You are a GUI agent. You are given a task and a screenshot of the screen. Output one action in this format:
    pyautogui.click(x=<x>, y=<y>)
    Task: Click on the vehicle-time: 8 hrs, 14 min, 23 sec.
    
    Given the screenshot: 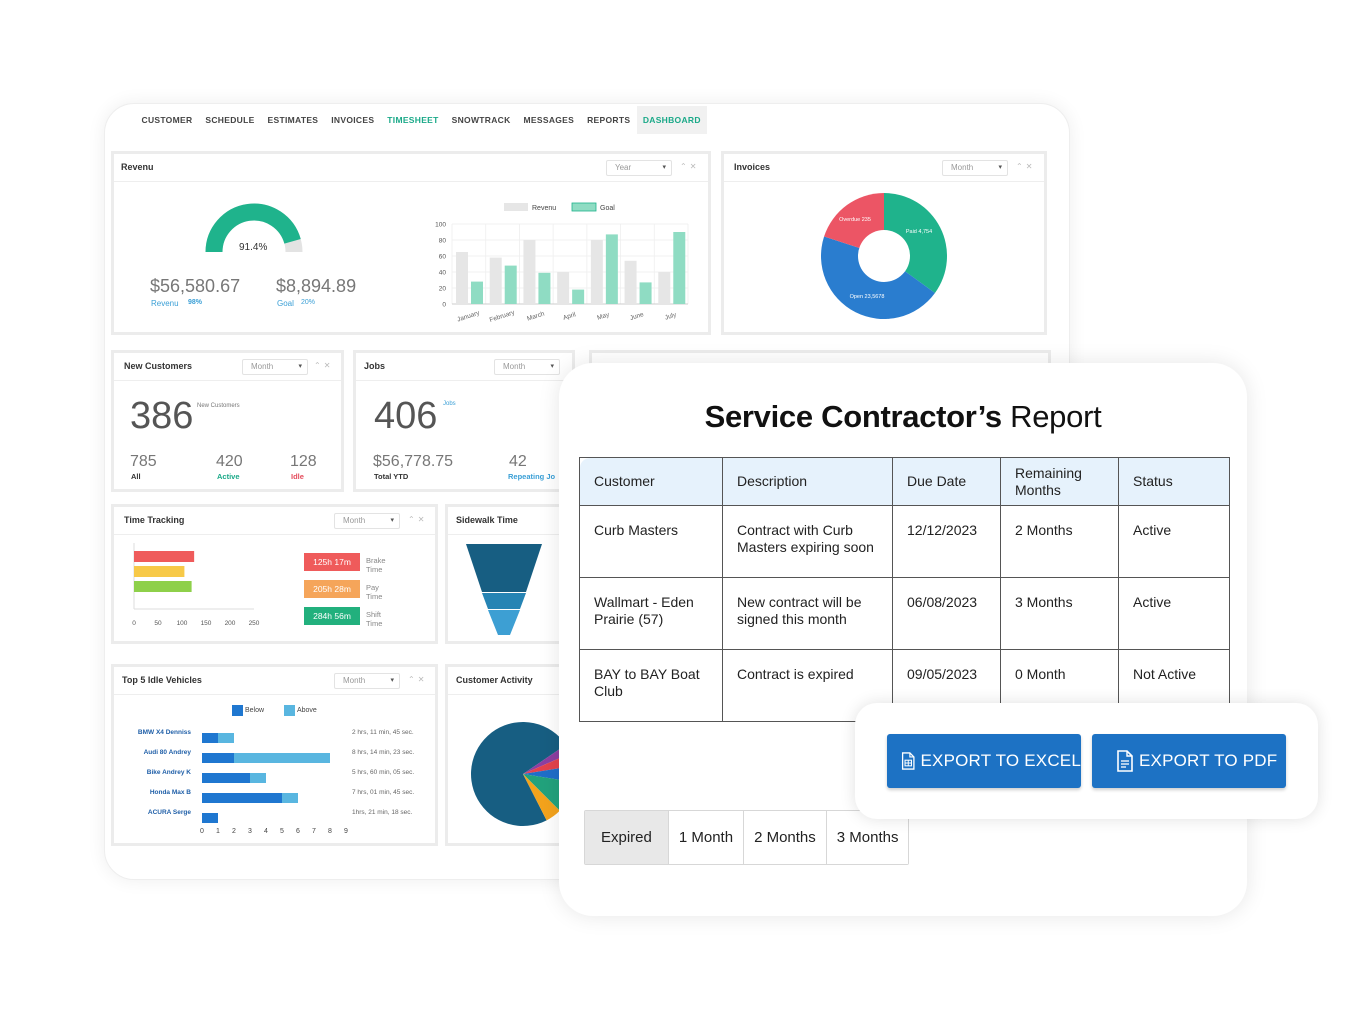 What is the action you would take?
    pyautogui.click(x=383, y=752)
    